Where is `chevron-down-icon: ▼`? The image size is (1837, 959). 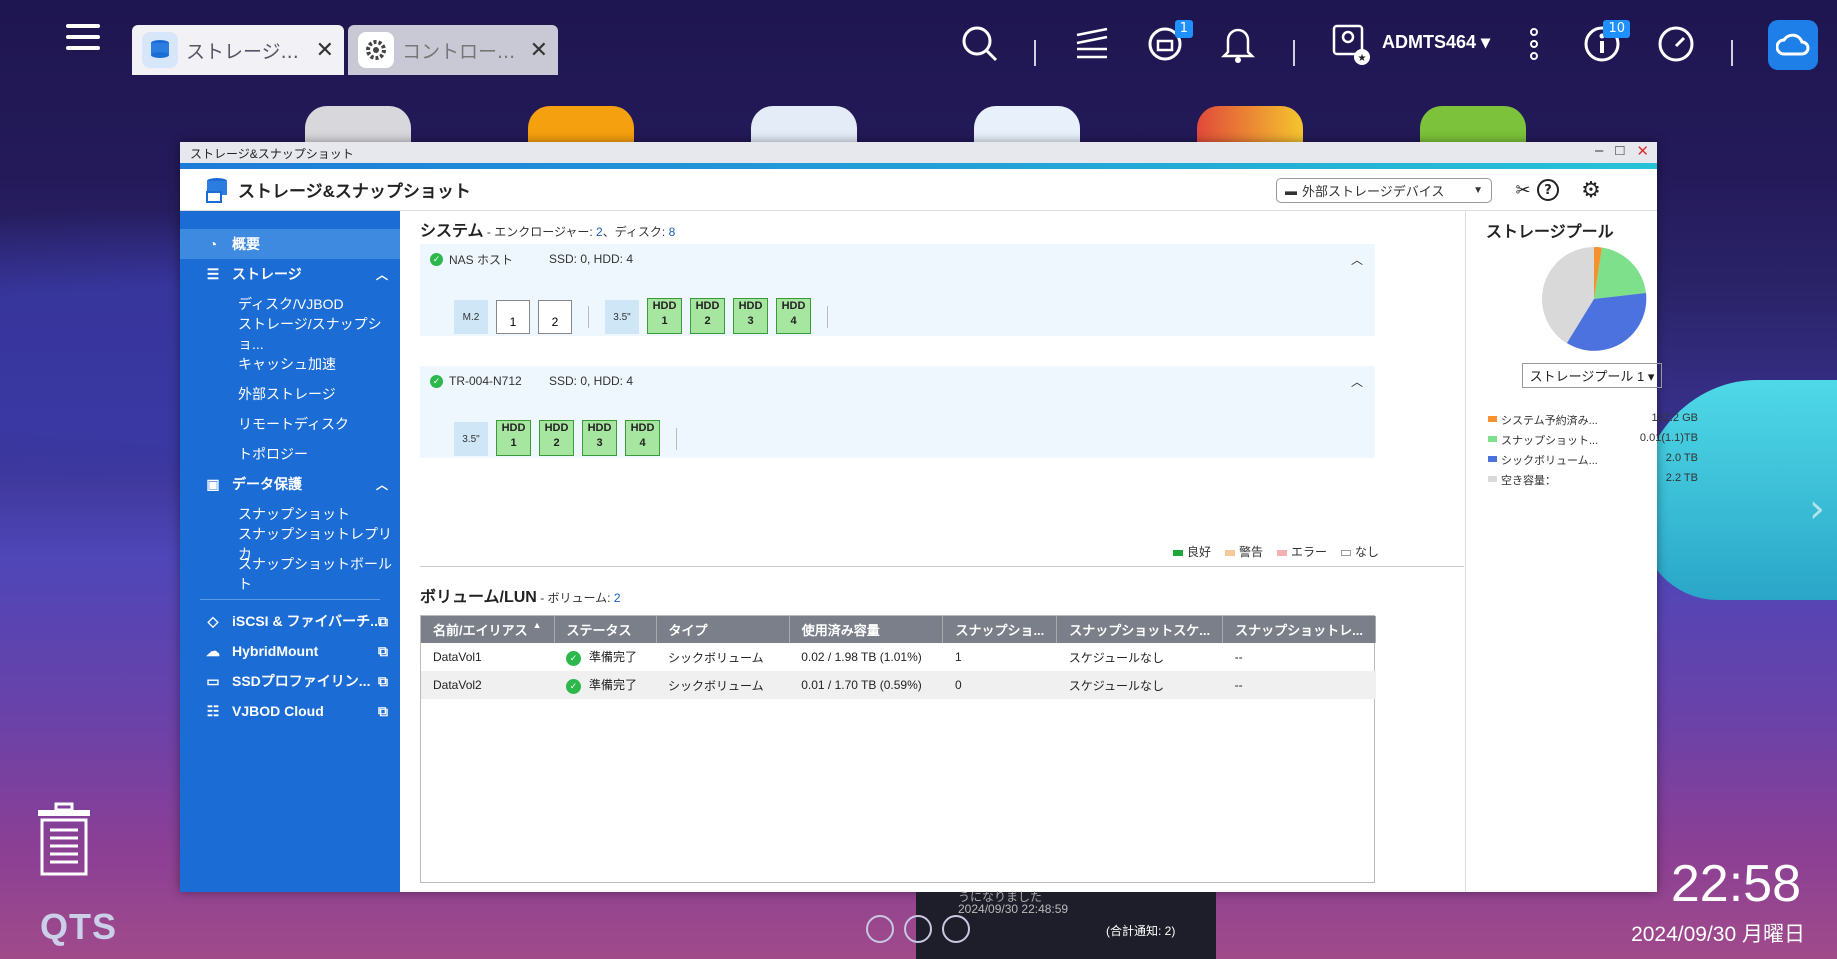
chevron-down-icon: ▼ is located at coordinates (1478, 190).